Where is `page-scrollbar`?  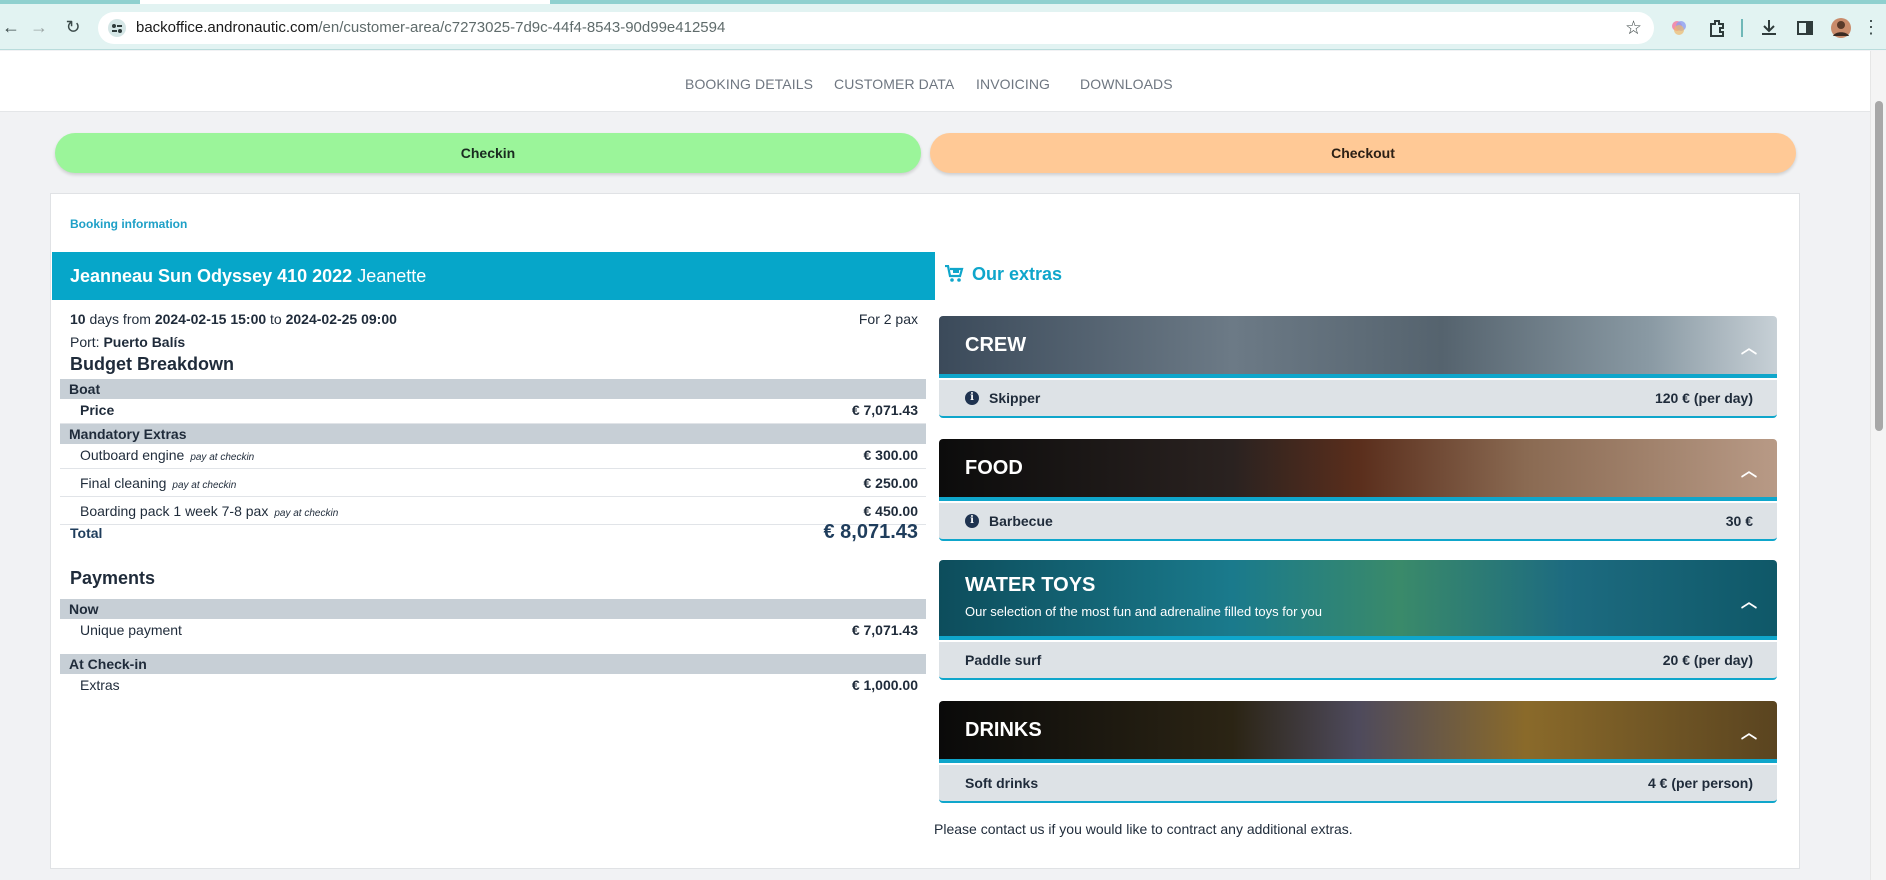 page-scrollbar is located at coordinates (1878, 465).